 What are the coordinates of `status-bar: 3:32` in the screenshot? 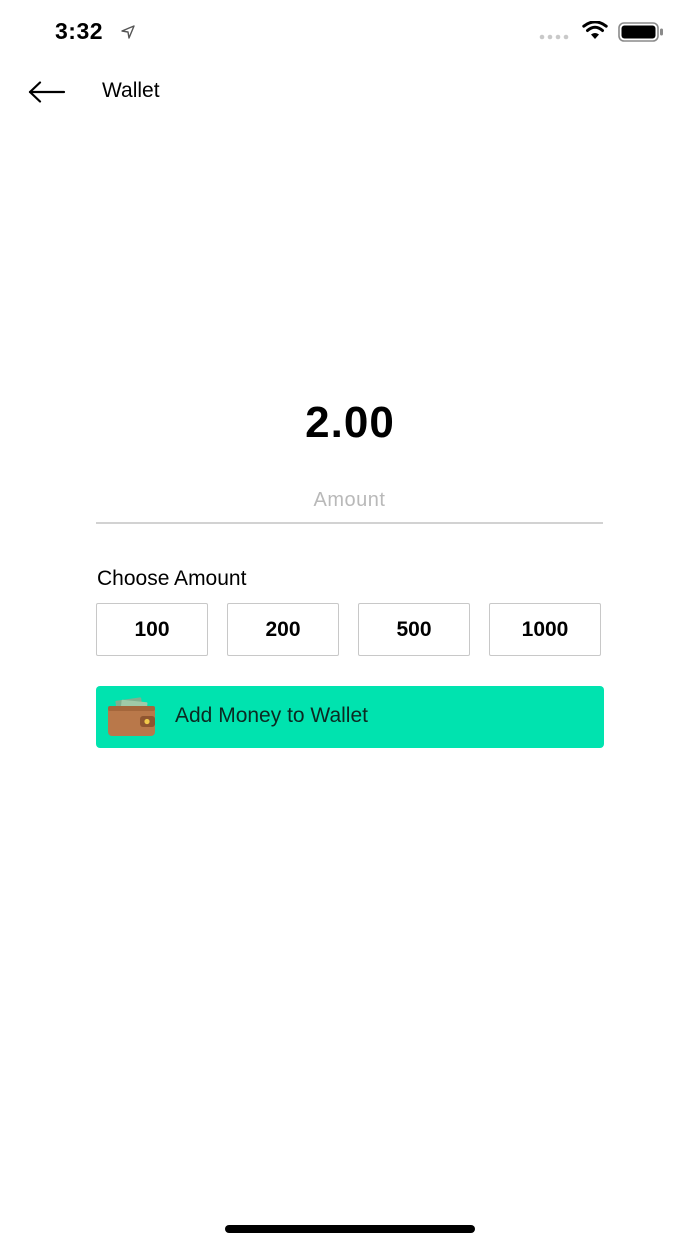 It's located at (350, 32).